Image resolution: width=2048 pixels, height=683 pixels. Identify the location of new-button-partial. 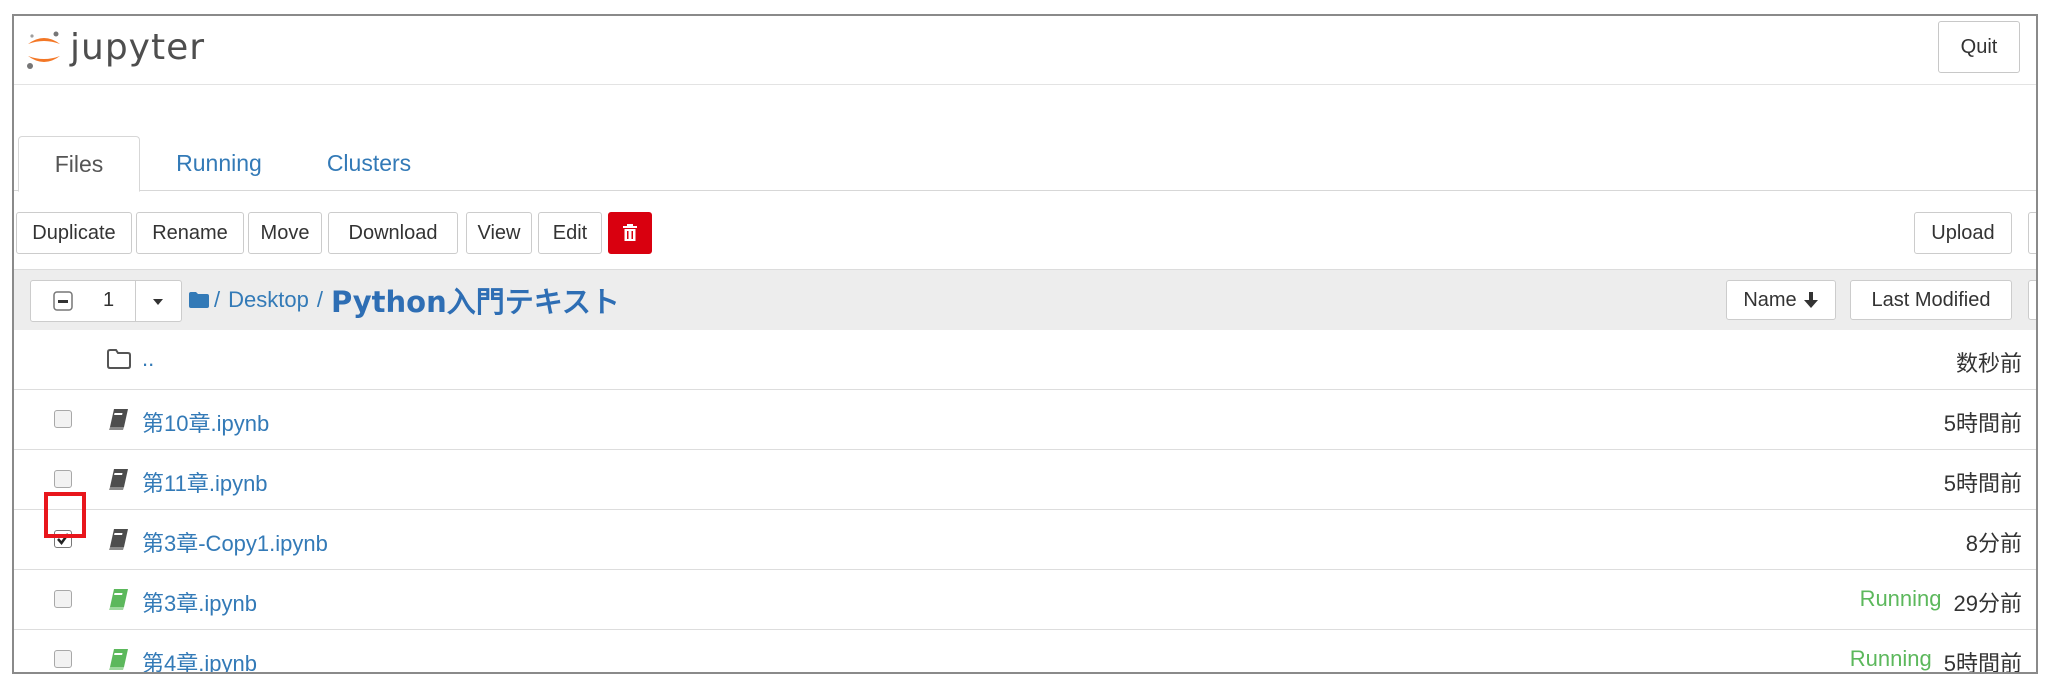
(2032, 233).